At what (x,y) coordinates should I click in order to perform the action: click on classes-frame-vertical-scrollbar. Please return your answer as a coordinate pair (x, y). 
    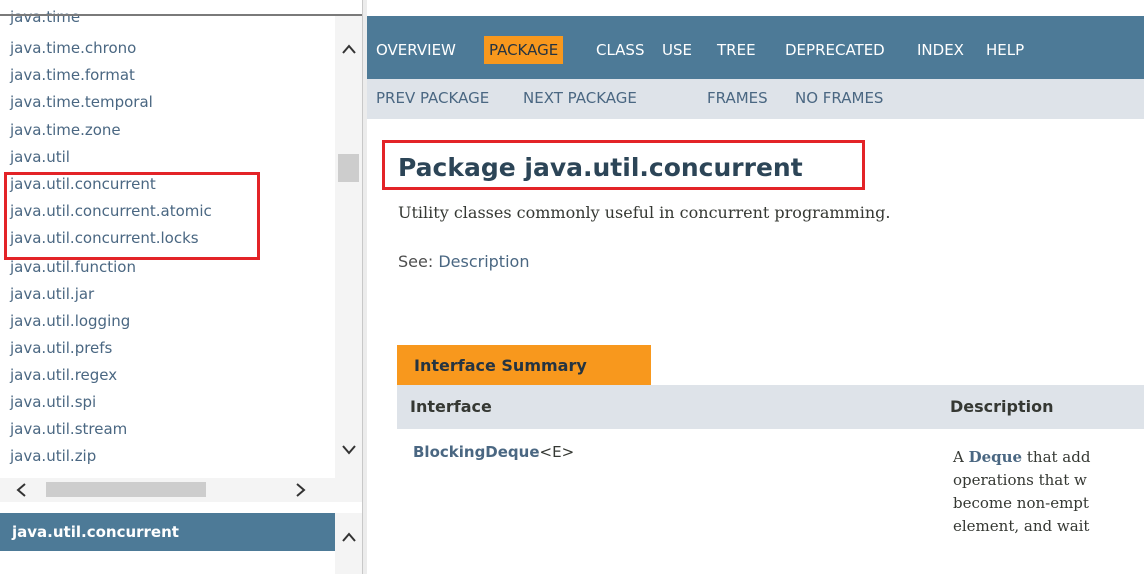
    Looking at the image, I should click on (348, 543).